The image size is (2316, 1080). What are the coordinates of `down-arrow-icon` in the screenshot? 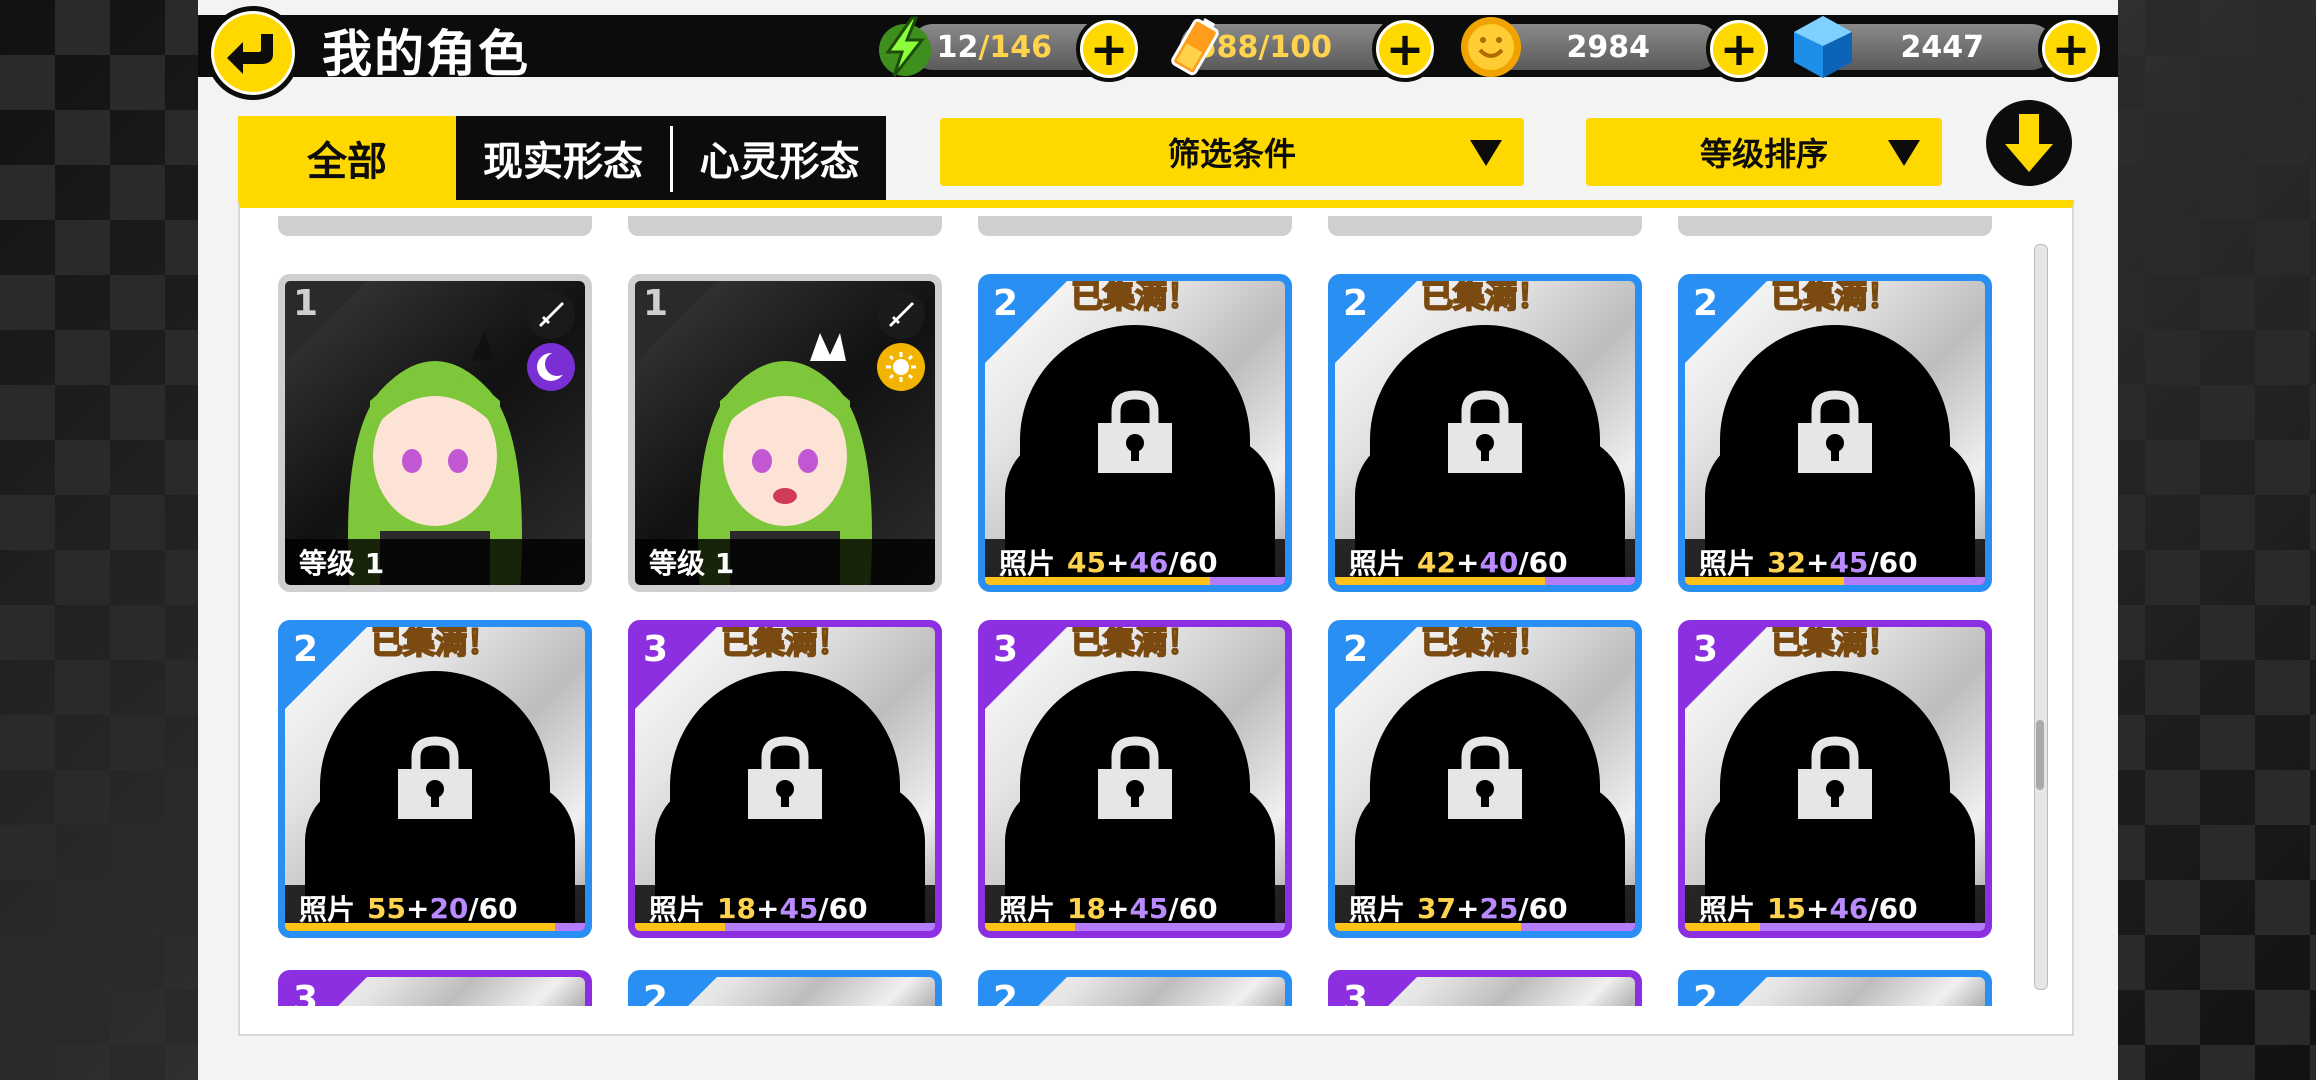 It's located at (2029, 143).